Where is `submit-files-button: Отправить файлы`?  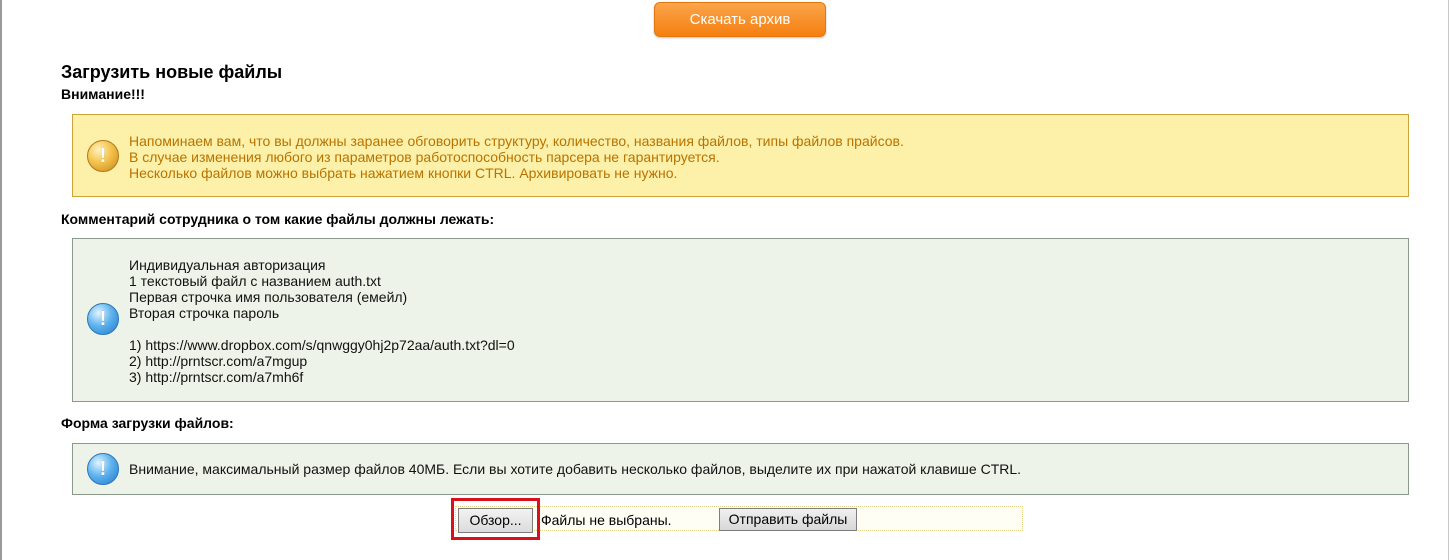
submit-files-button: Отправить файлы is located at coordinates (788, 519).